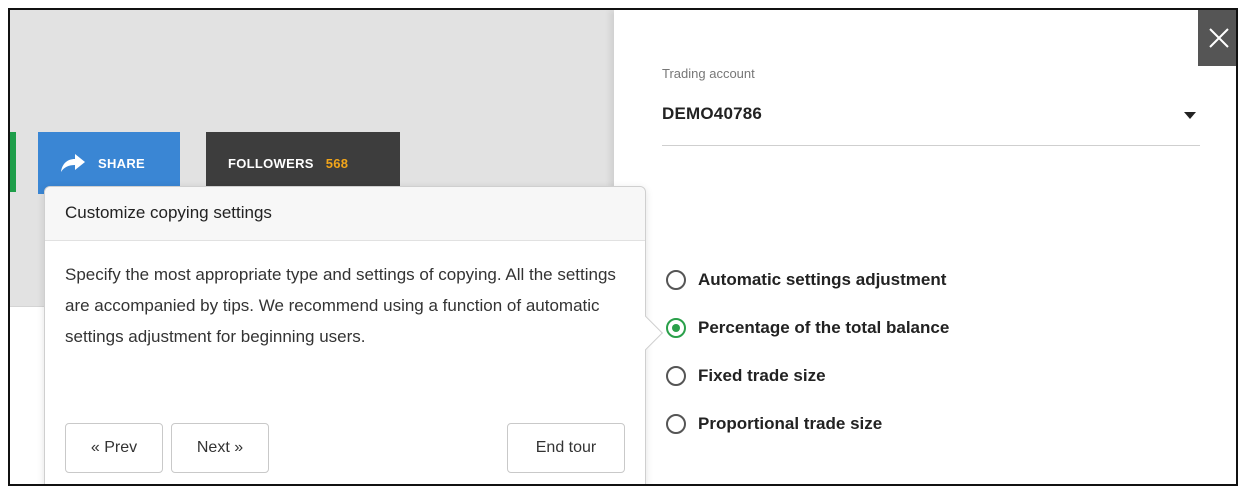 The image size is (1242, 490). Describe the element at coordinates (114, 448) in the screenshot. I see `tour-prev-button: « Prev` at that location.